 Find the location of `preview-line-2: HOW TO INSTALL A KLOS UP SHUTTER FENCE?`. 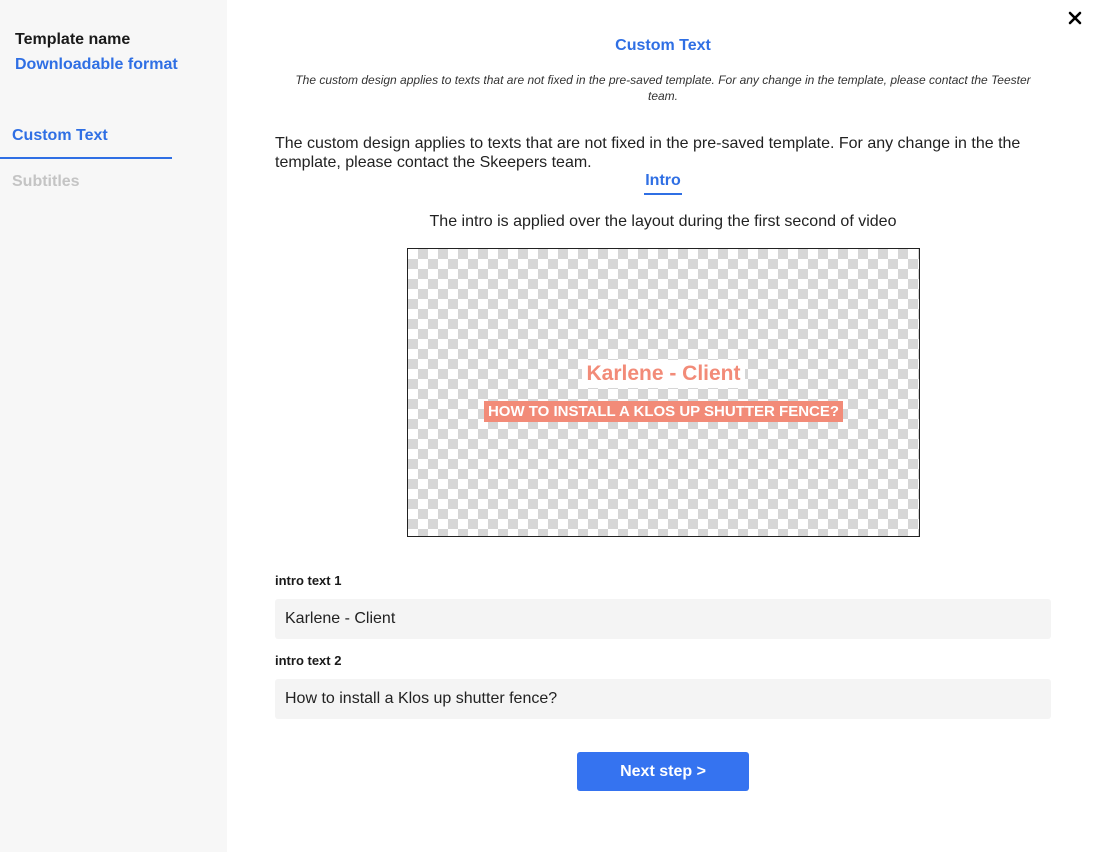

preview-line-2: HOW TO INSTALL A KLOS UP SHUTTER FENCE? is located at coordinates (663, 411).